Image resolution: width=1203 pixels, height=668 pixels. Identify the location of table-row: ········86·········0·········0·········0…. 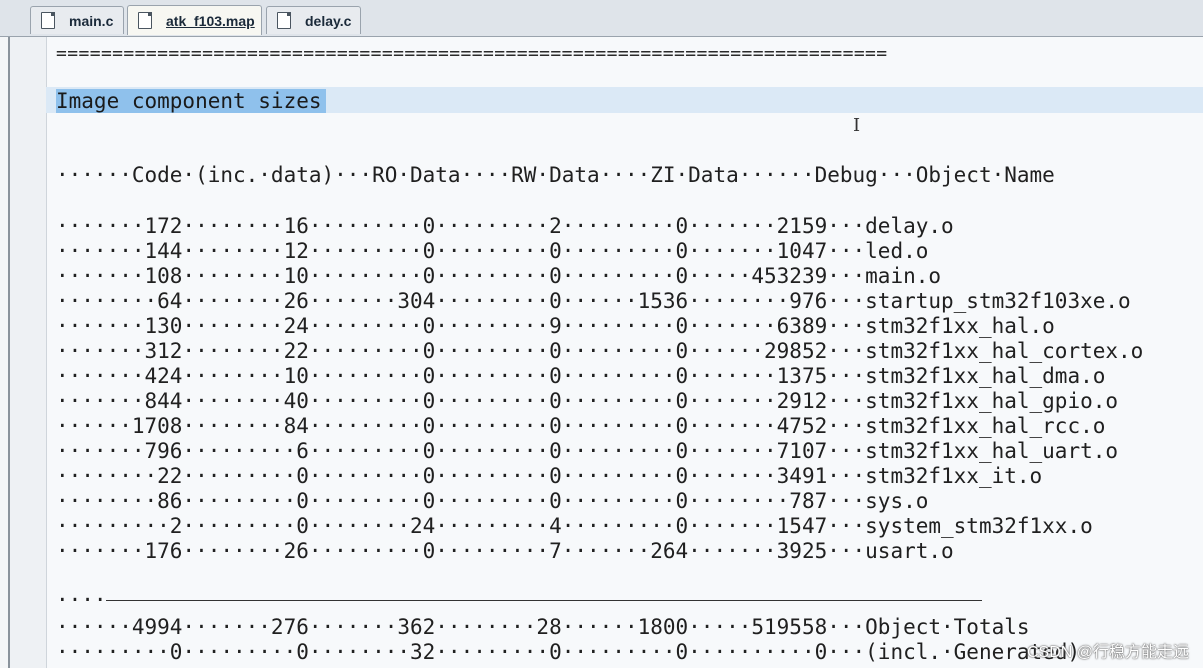
(492, 501).